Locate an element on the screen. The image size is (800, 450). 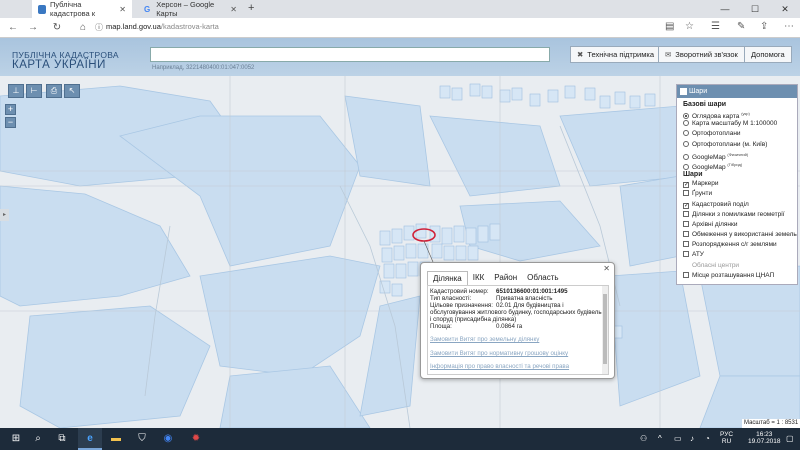
base-layer-option: Карта масштабу М 1:100000 is located at coordinates (737, 124).